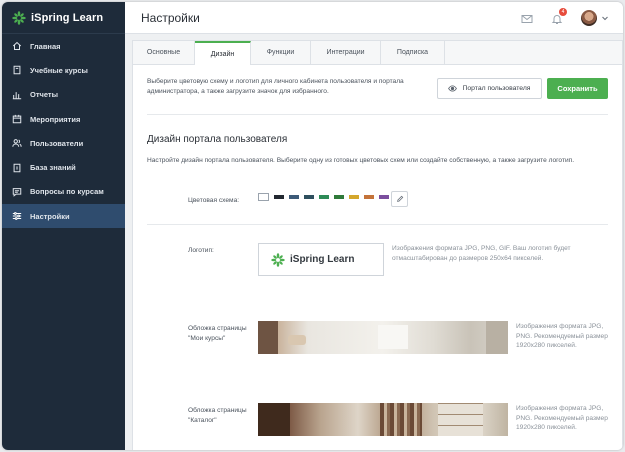 The height and width of the screenshot is (452, 625). What do you see at coordinates (214, 200) in the screenshot?
I see `color-scheme-label: Цветовая схема:` at bounding box center [214, 200].